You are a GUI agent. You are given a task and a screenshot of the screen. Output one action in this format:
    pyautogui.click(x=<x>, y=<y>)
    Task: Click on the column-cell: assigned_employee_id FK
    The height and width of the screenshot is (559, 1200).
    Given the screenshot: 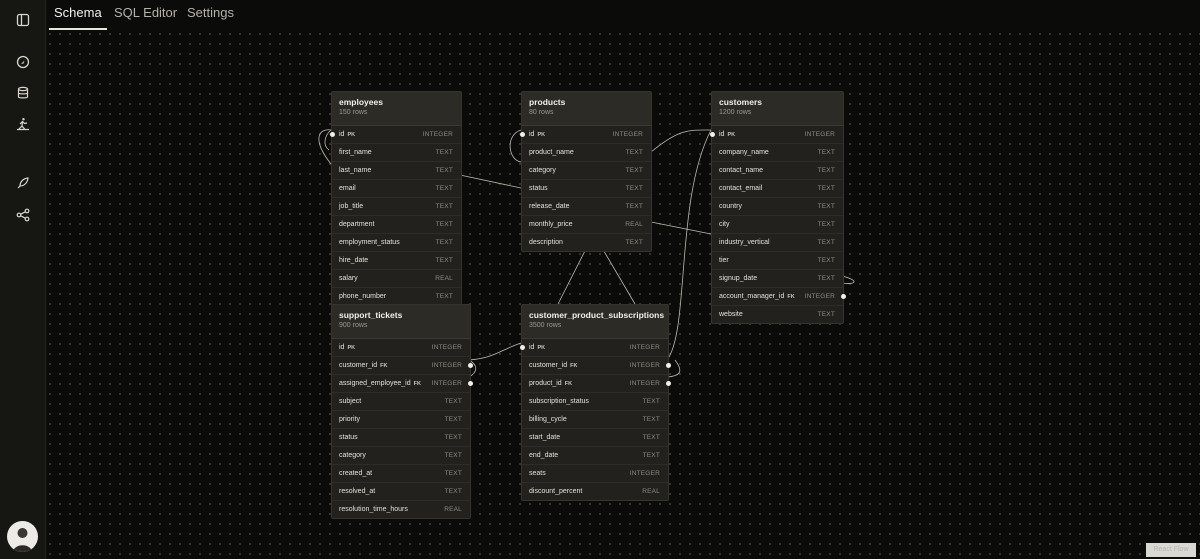 What is the action you would take?
    pyautogui.click(x=380, y=383)
    